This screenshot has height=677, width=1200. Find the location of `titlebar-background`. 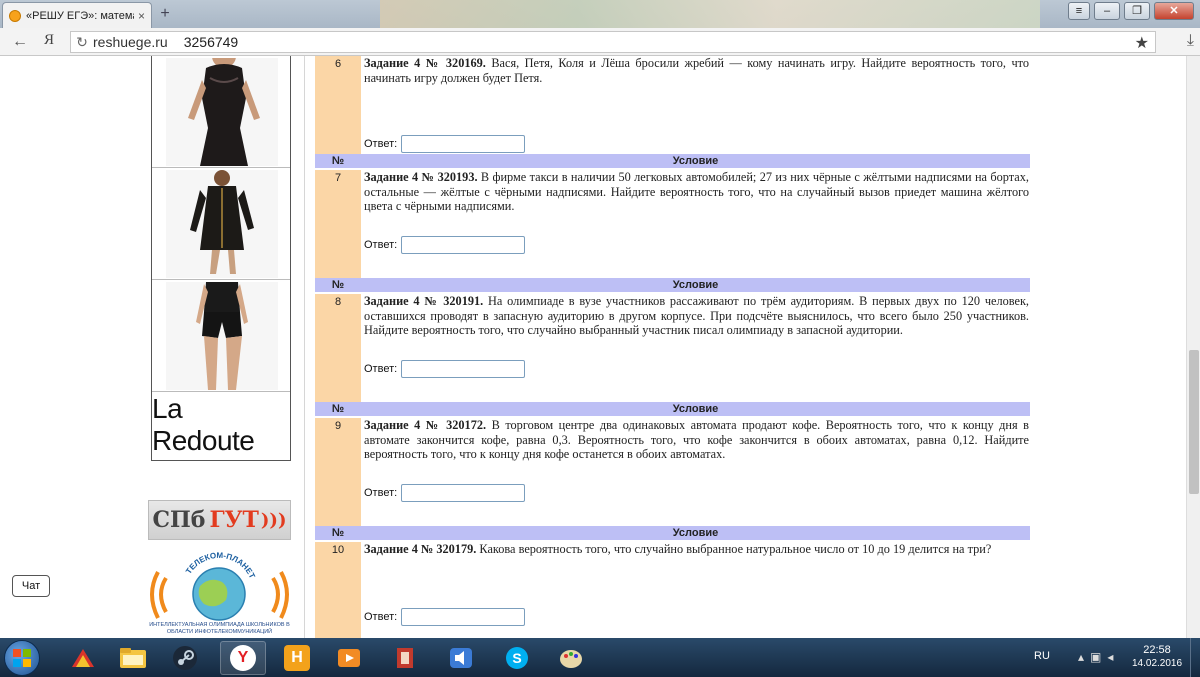

titlebar-background is located at coordinates (710, 14).